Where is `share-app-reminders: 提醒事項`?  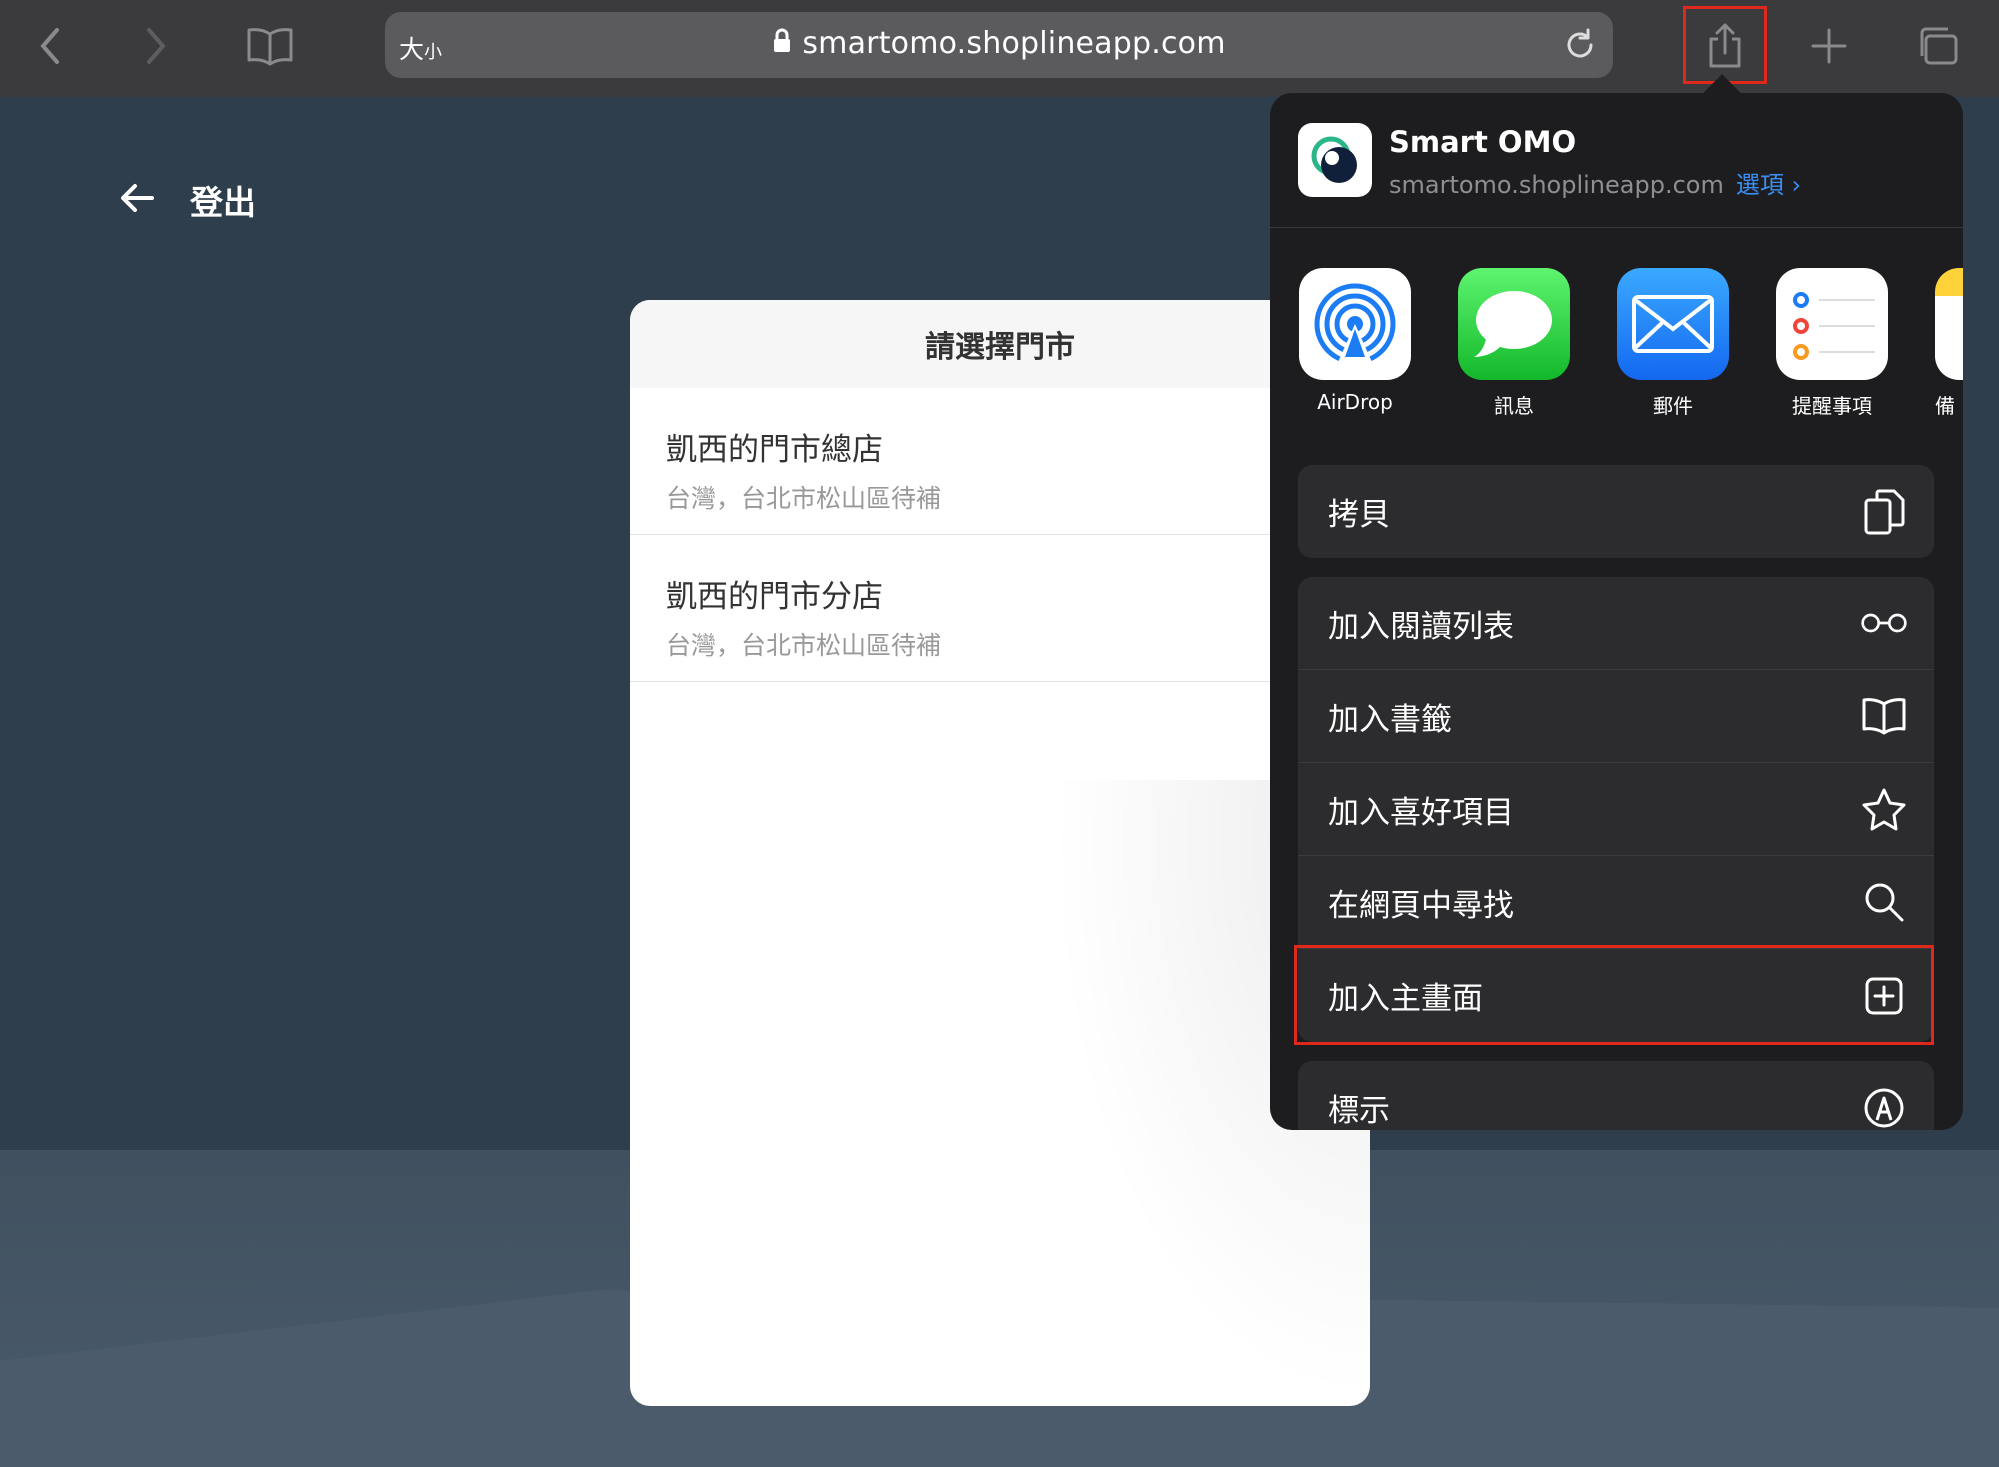 share-app-reminders: 提醒事項 is located at coordinates (1832, 343).